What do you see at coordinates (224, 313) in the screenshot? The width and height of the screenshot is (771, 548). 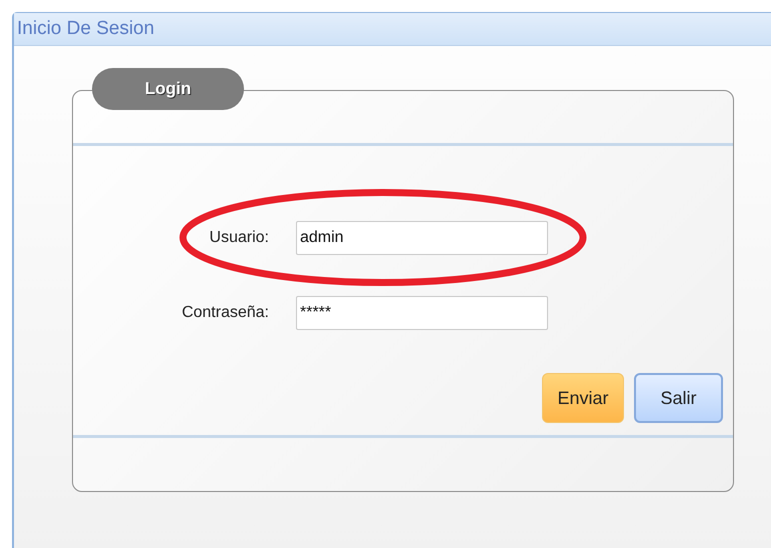 I see `field-label: Contraseña:` at bounding box center [224, 313].